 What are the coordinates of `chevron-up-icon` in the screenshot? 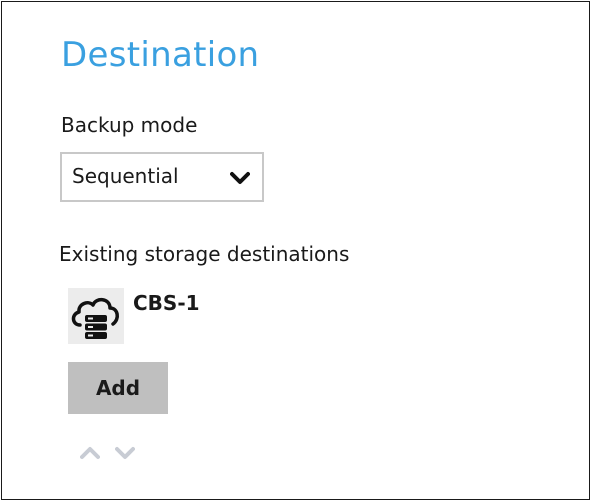 It's located at (90, 453).